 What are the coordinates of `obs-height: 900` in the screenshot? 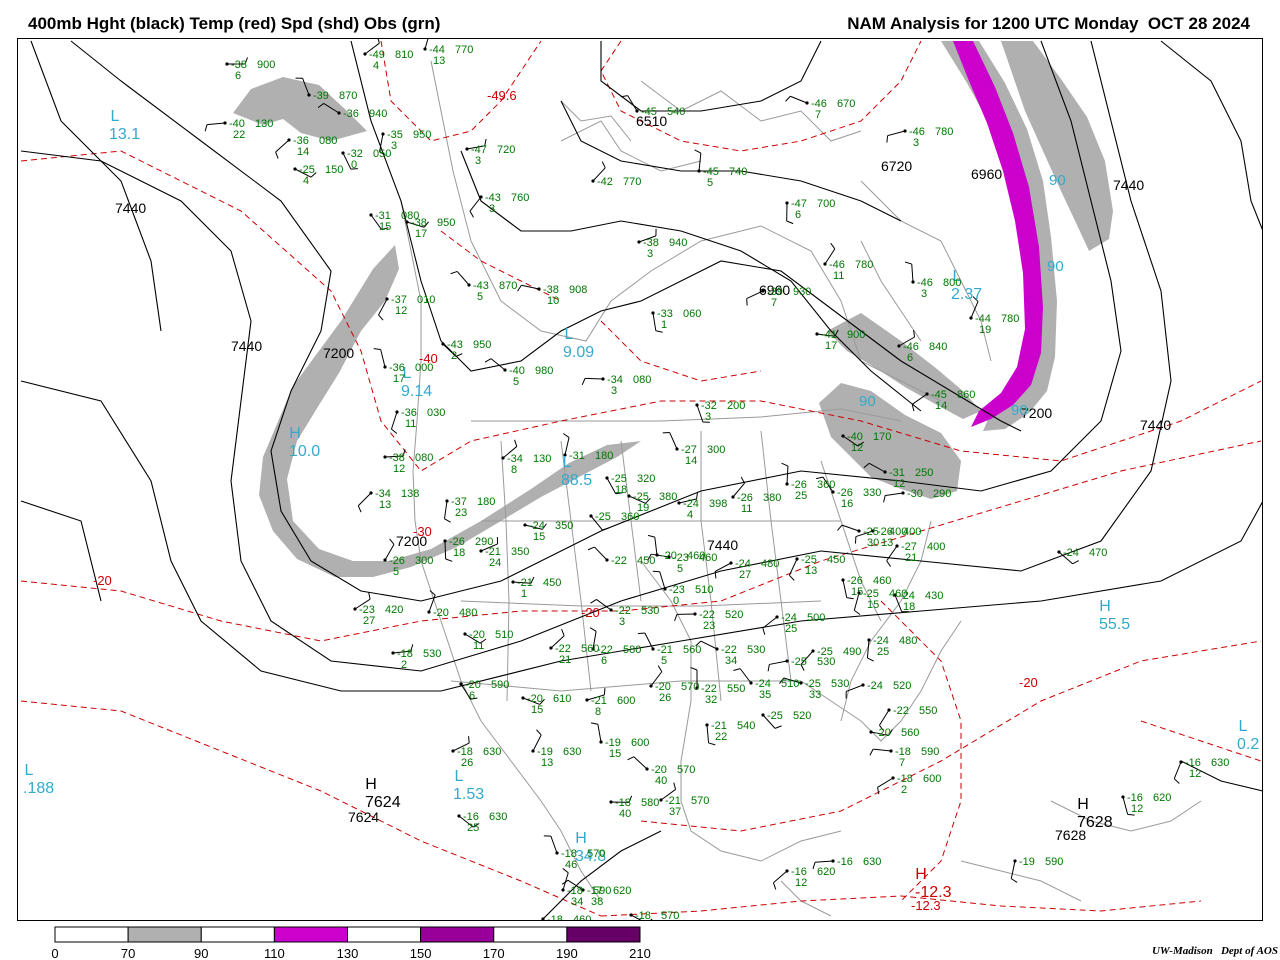 It's located at (266, 65).